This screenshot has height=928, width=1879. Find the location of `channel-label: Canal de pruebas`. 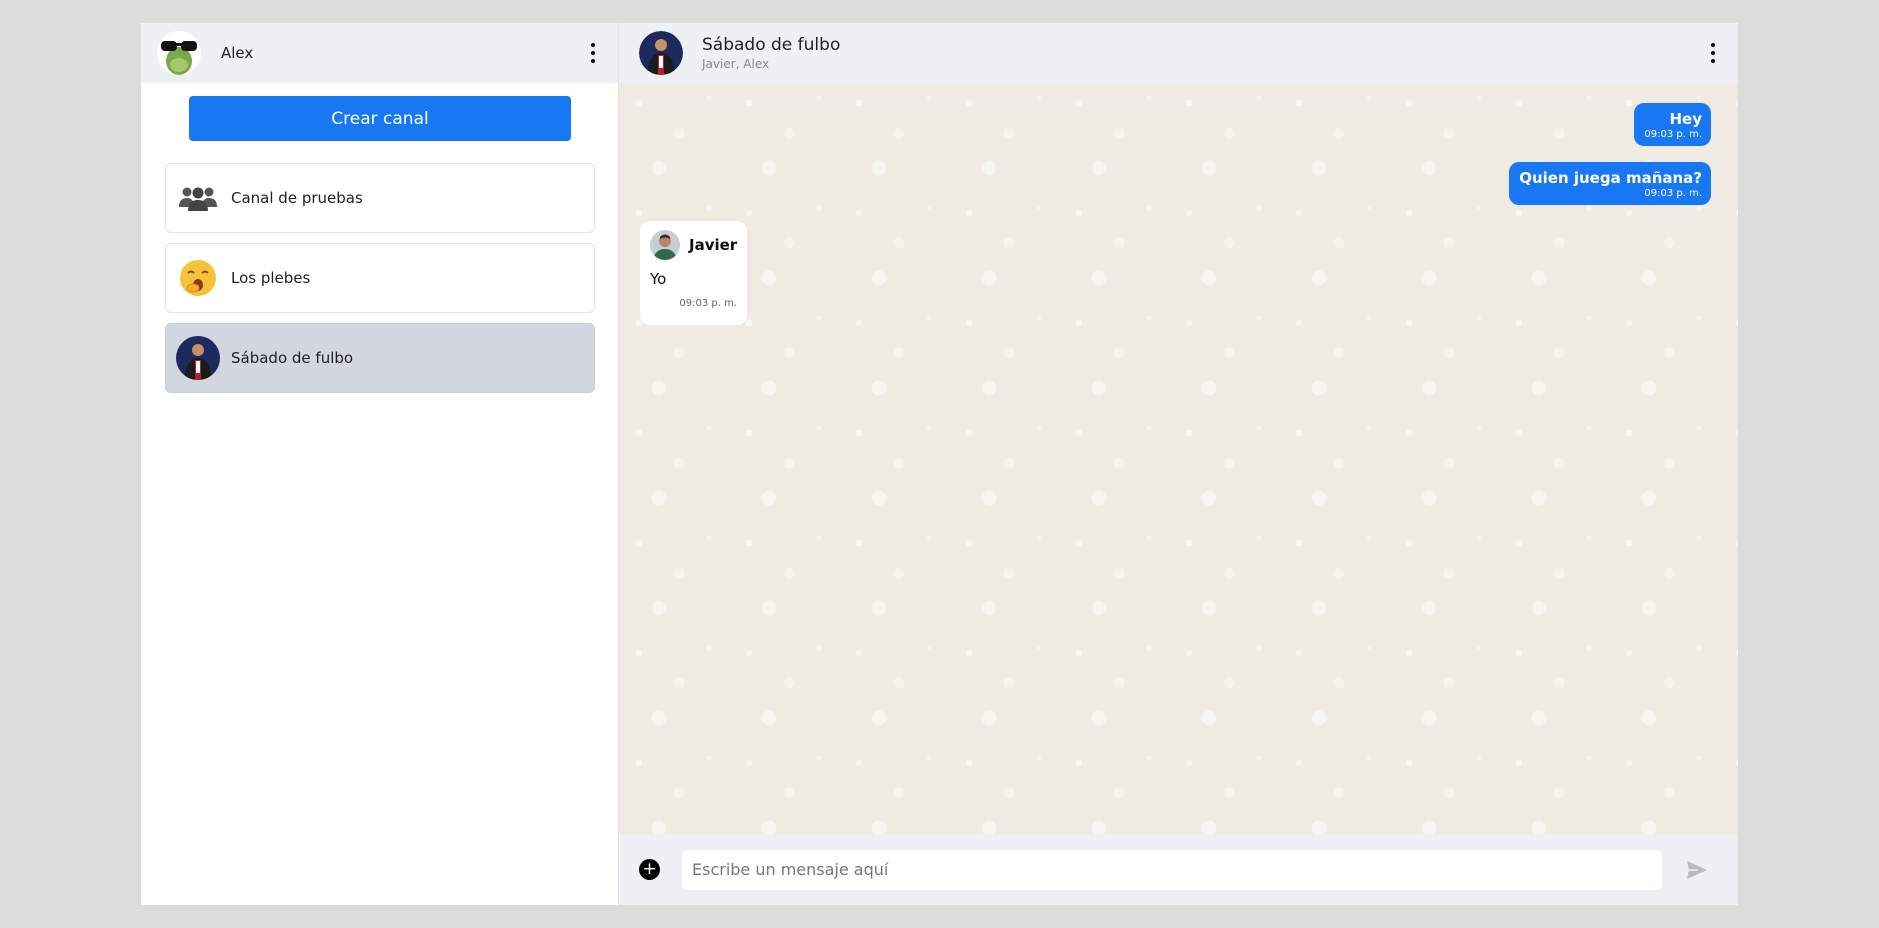

channel-label: Canal de pruebas is located at coordinates (297, 198).